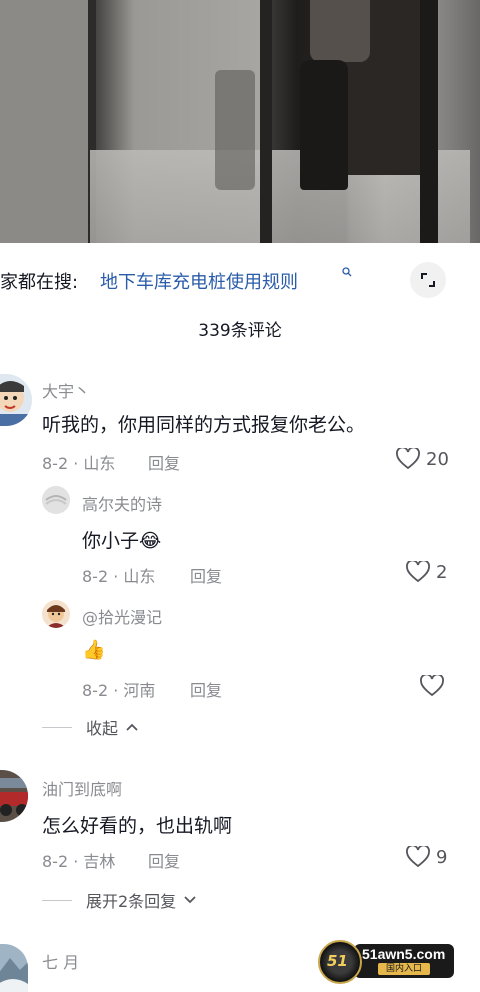  Describe the element at coordinates (79, 463) in the screenshot. I see `comment-meta: 8-2 · 山东` at that location.